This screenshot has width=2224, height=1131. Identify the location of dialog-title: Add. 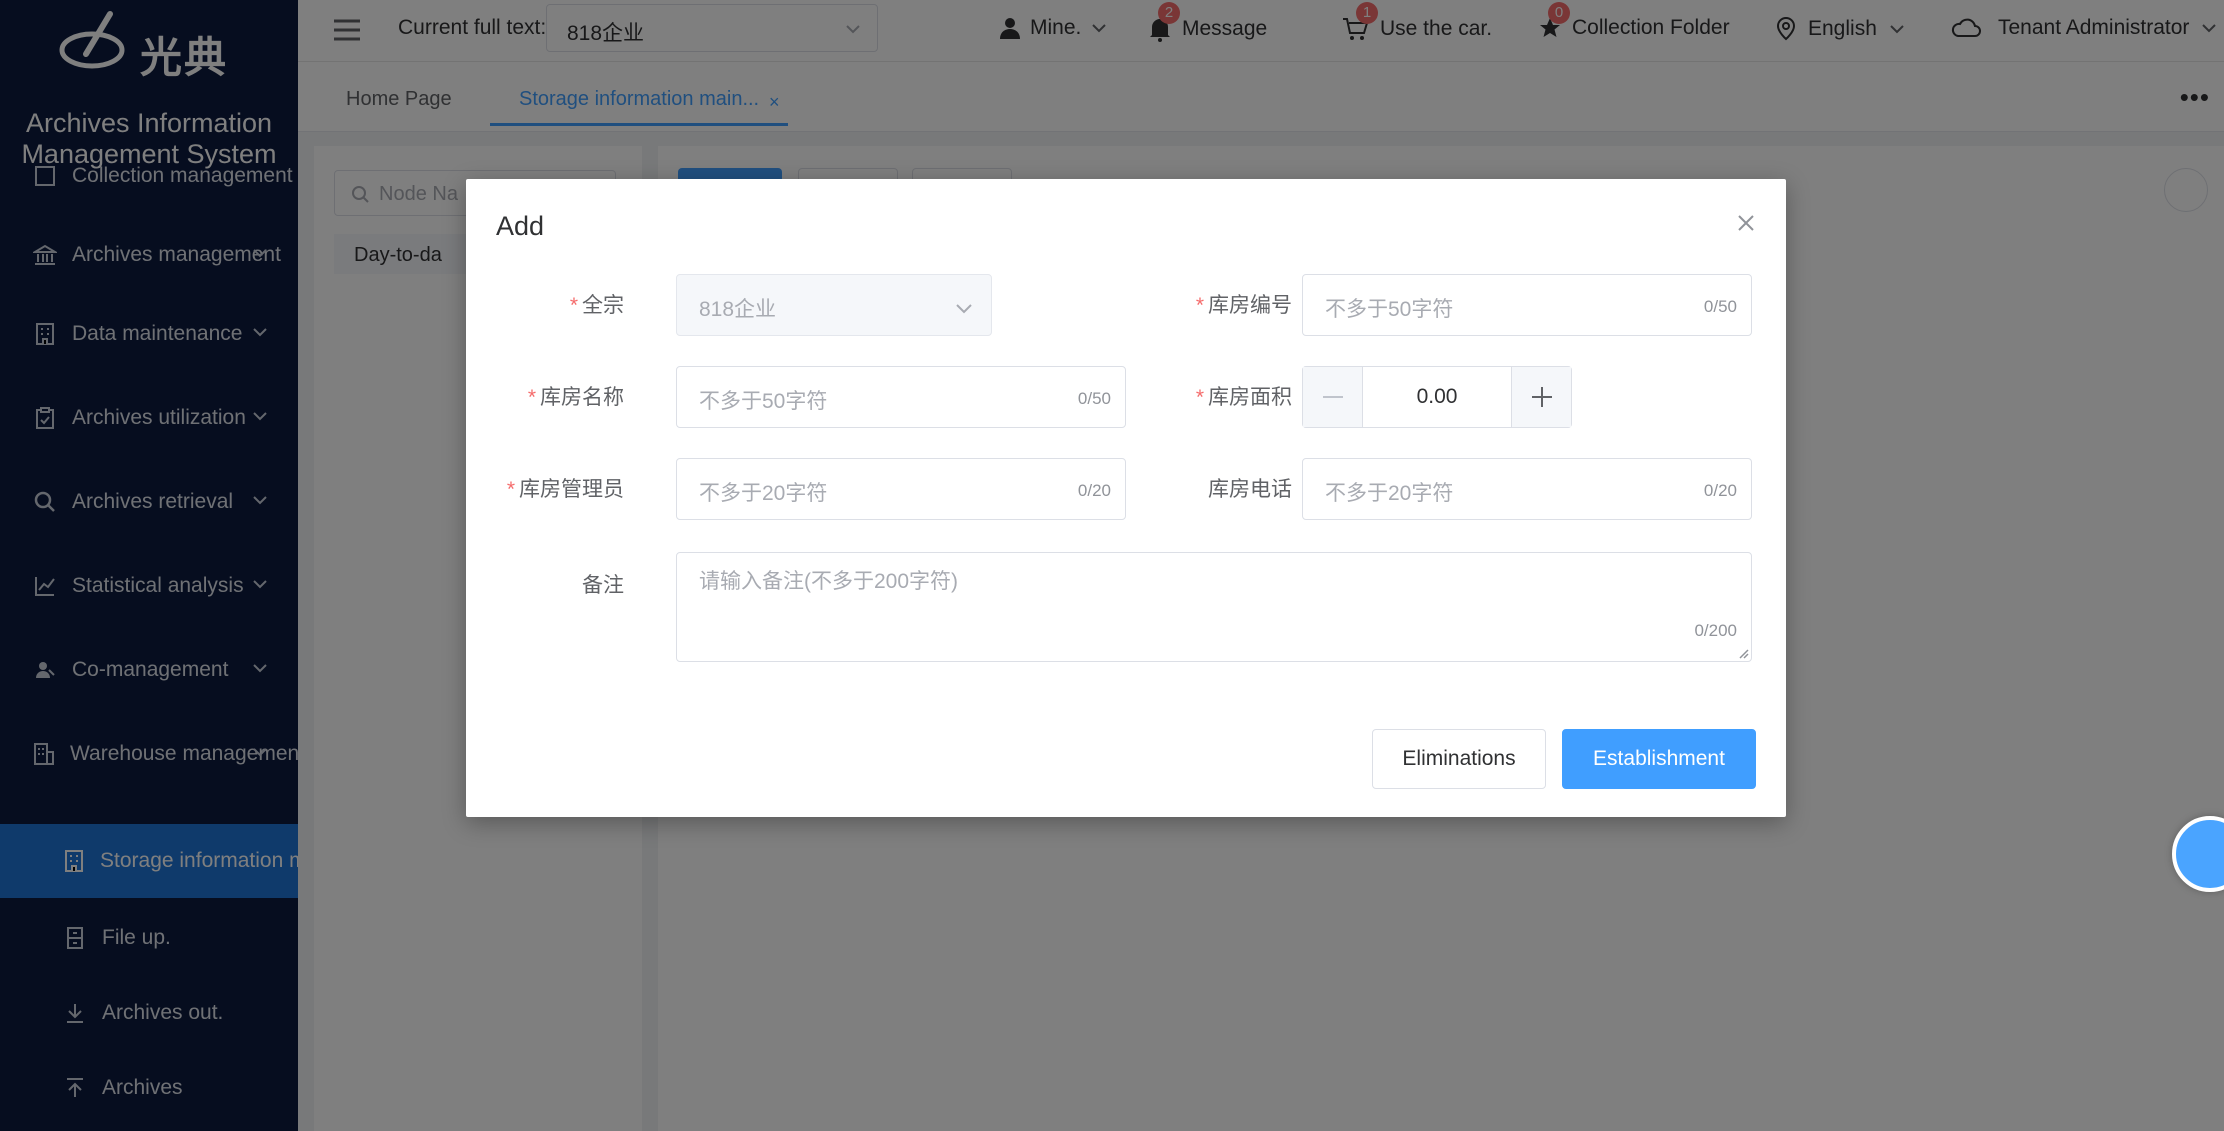
(520, 226).